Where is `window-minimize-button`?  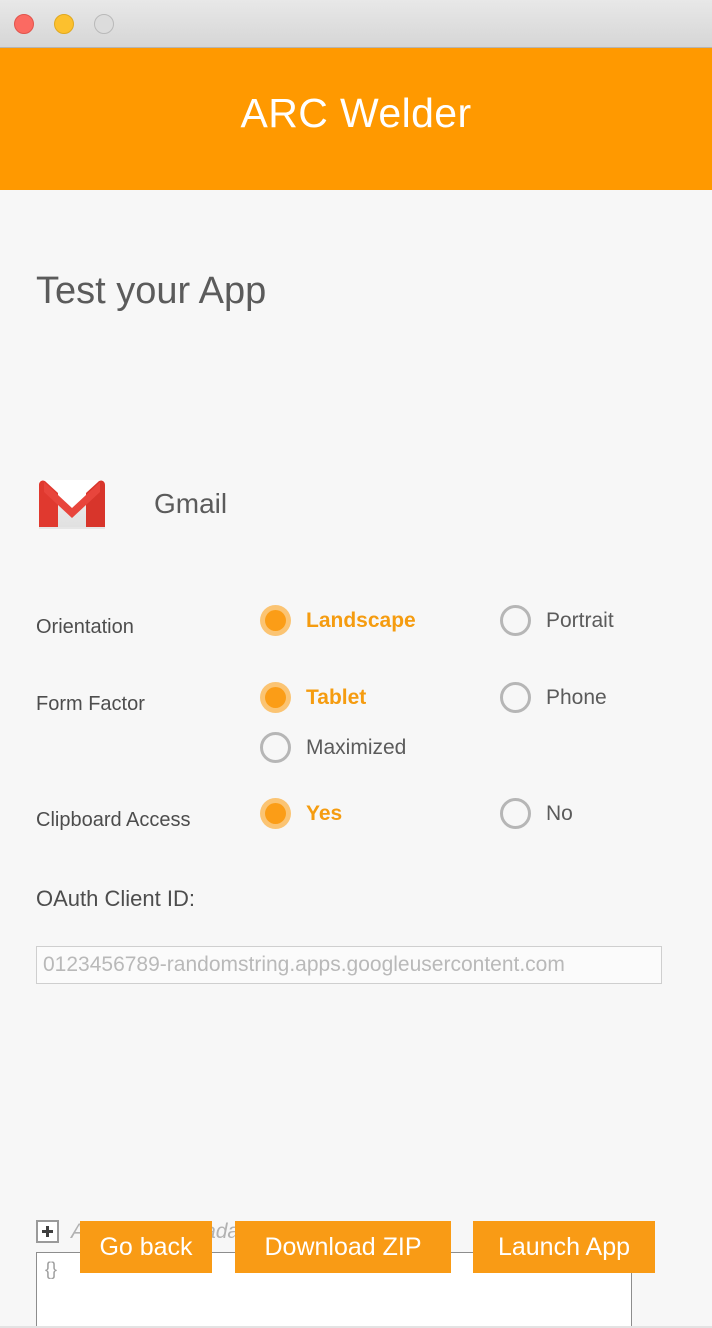
window-minimize-button is located at coordinates (64, 24).